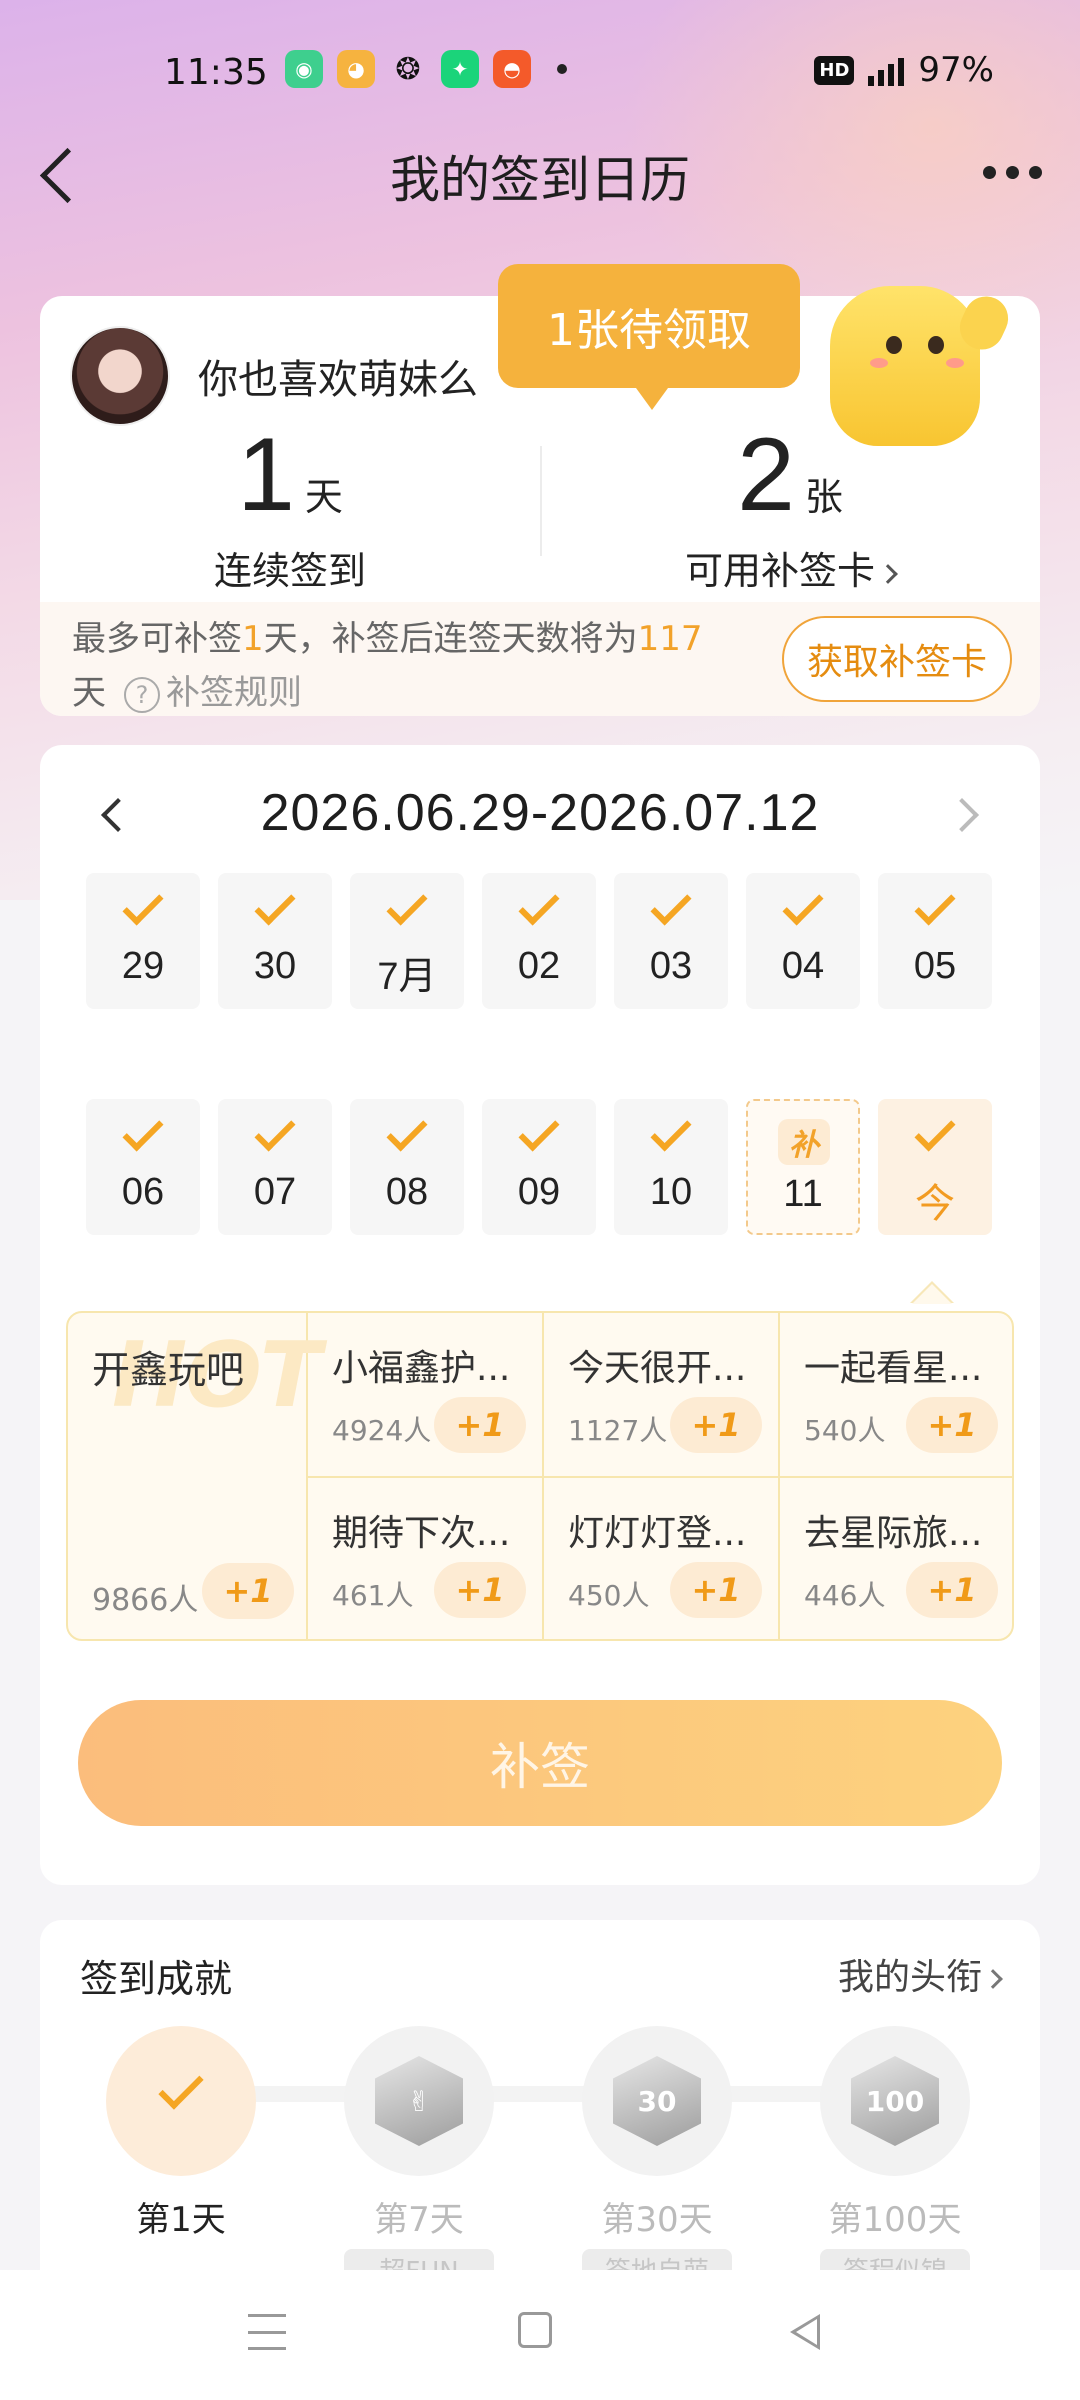 The width and height of the screenshot is (1080, 2400). Describe the element at coordinates (535, 2330) in the screenshot. I see `home-icon` at that location.